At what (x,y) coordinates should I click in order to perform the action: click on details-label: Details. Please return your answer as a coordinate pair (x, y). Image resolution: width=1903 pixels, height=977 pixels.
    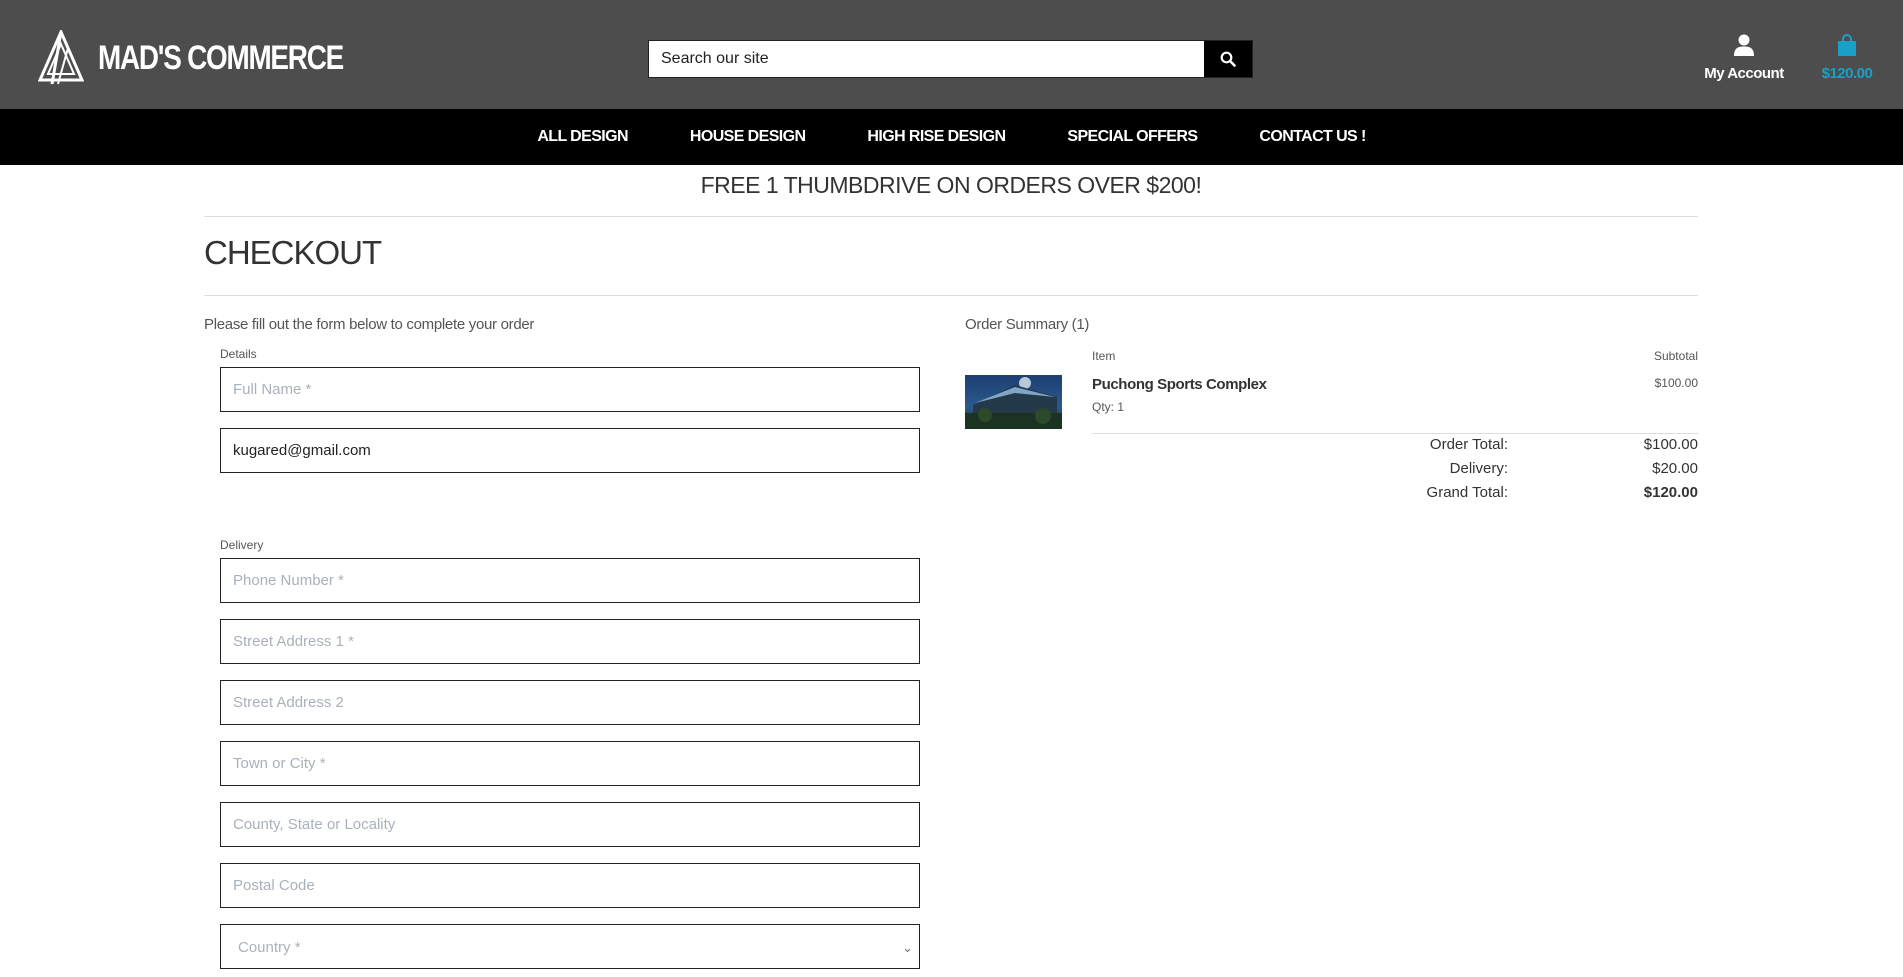
    Looking at the image, I should click on (238, 354).